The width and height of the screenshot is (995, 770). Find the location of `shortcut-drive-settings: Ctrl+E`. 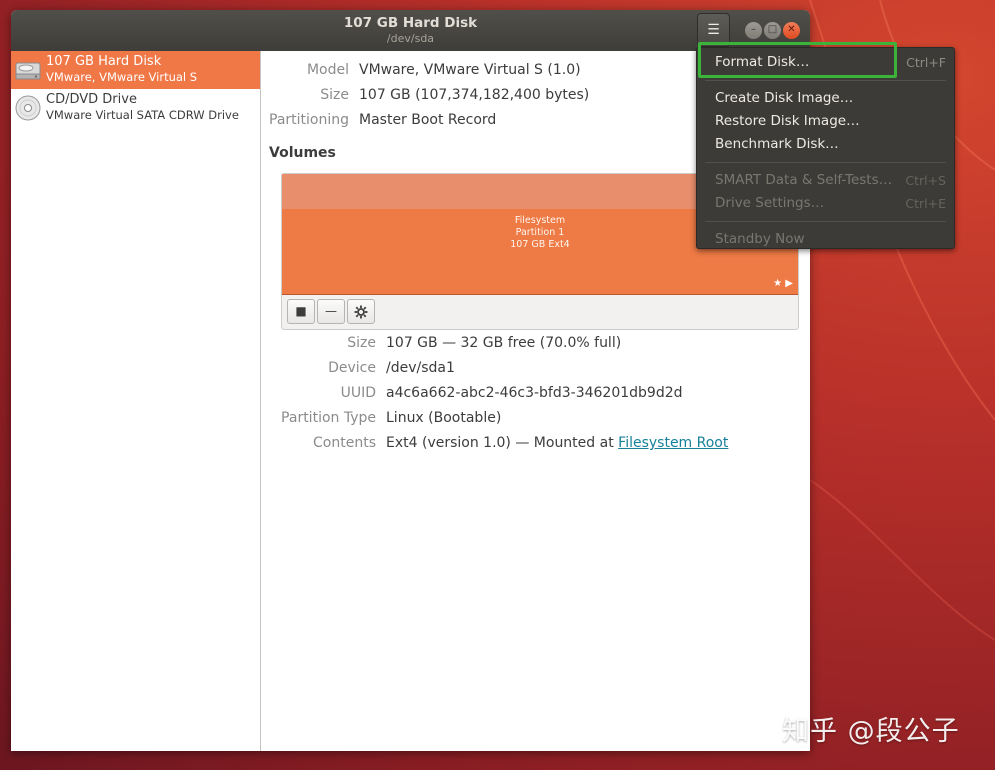

shortcut-drive-settings: Ctrl+E is located at coordinates (925, 203).